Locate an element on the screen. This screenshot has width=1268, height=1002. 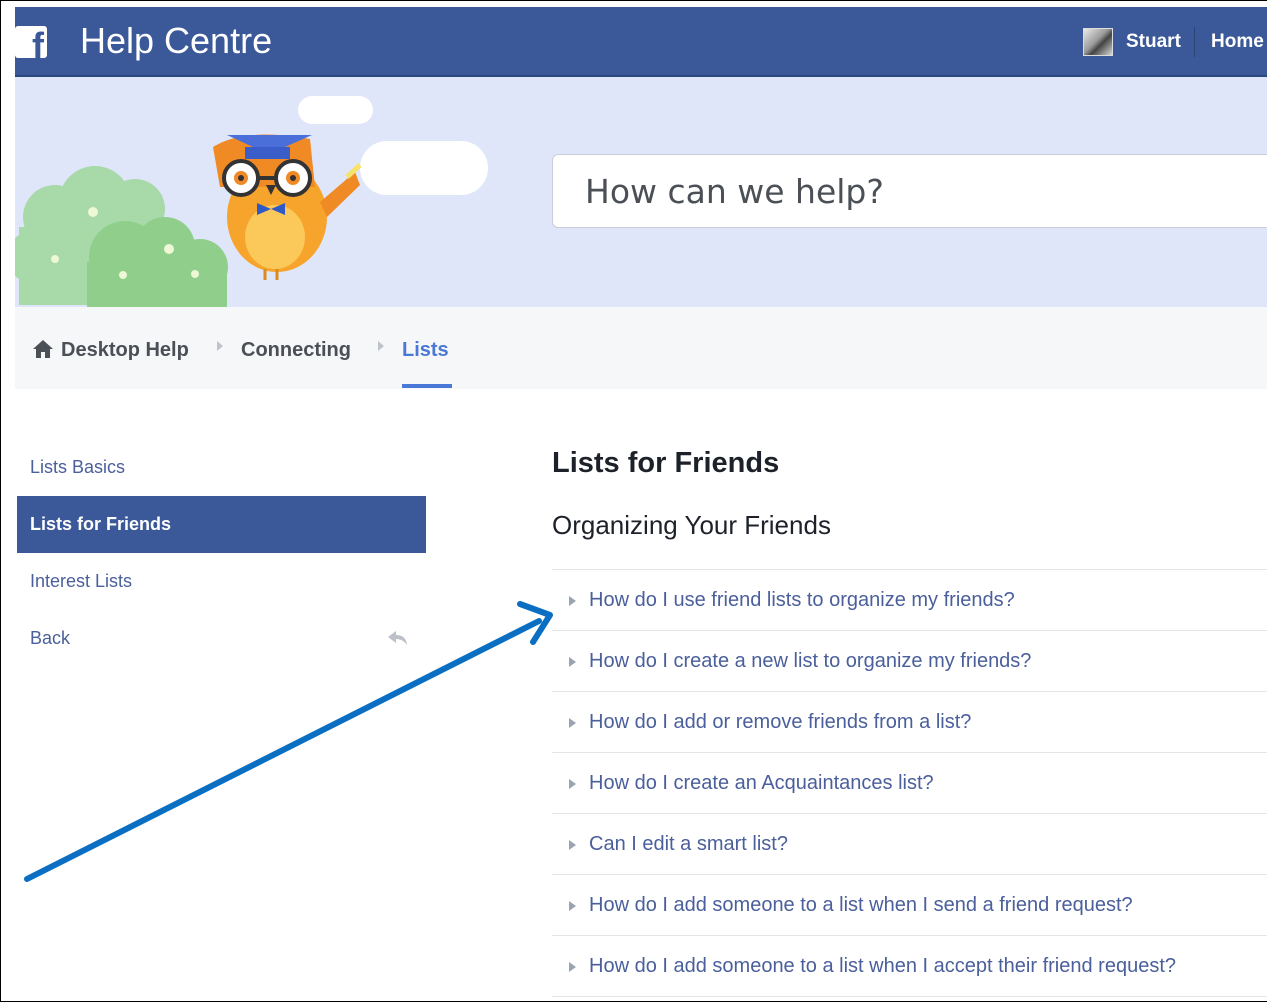
active-breadcrumb-indicator is located at coordinates (427, 386).